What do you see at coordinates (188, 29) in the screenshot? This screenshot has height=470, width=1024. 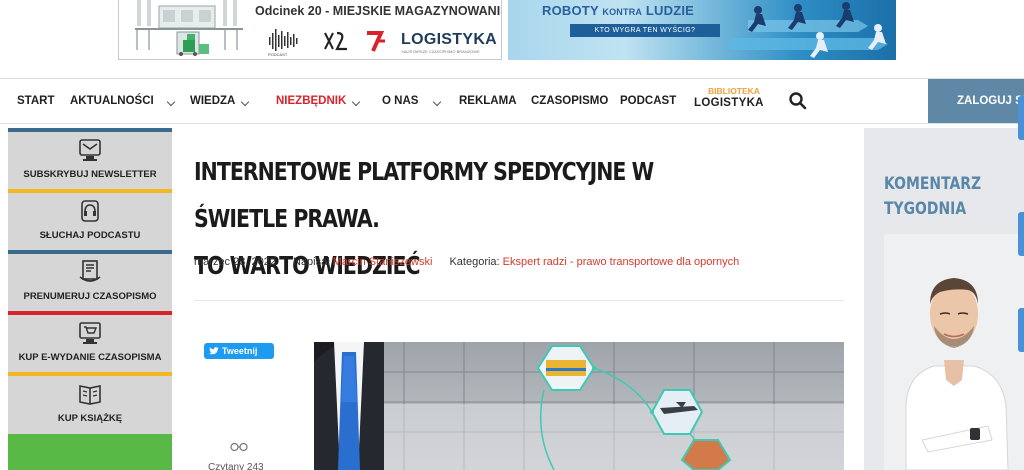 I see `warehouse-illustration` at bounding box center [188, 29].